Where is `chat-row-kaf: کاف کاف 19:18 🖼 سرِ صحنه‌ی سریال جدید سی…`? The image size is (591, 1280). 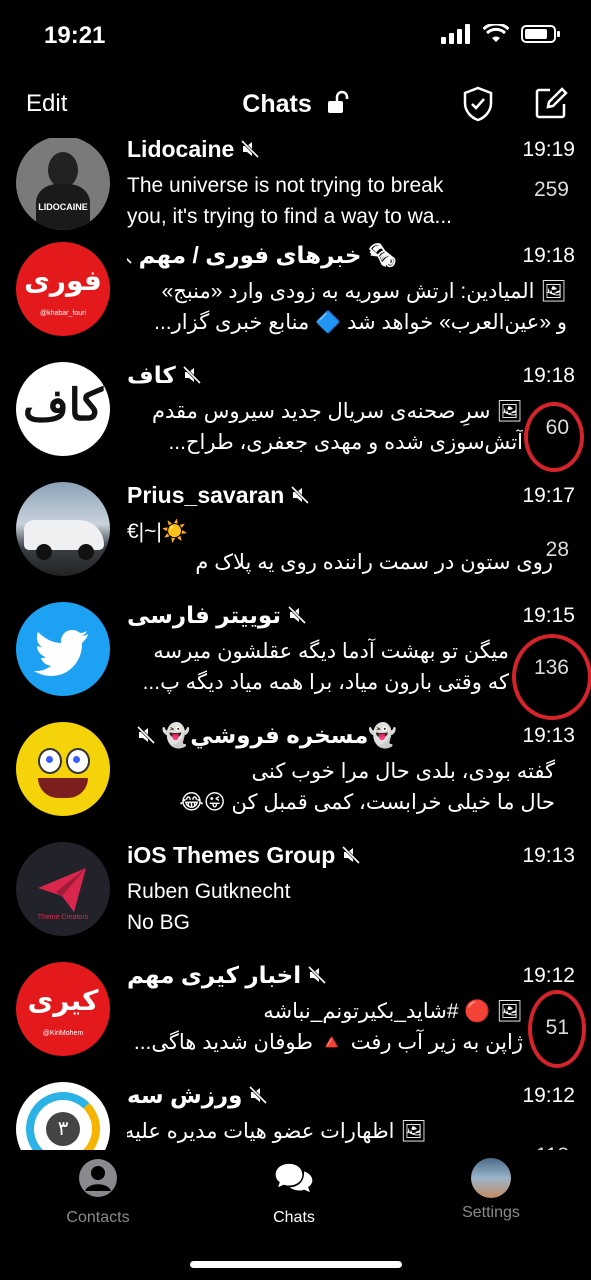 chat-row-kaf: کاف کاف 19:18 🖼 سرِ صحنه‌ی سریال جدید سی… is located at coordinates (295, 411).